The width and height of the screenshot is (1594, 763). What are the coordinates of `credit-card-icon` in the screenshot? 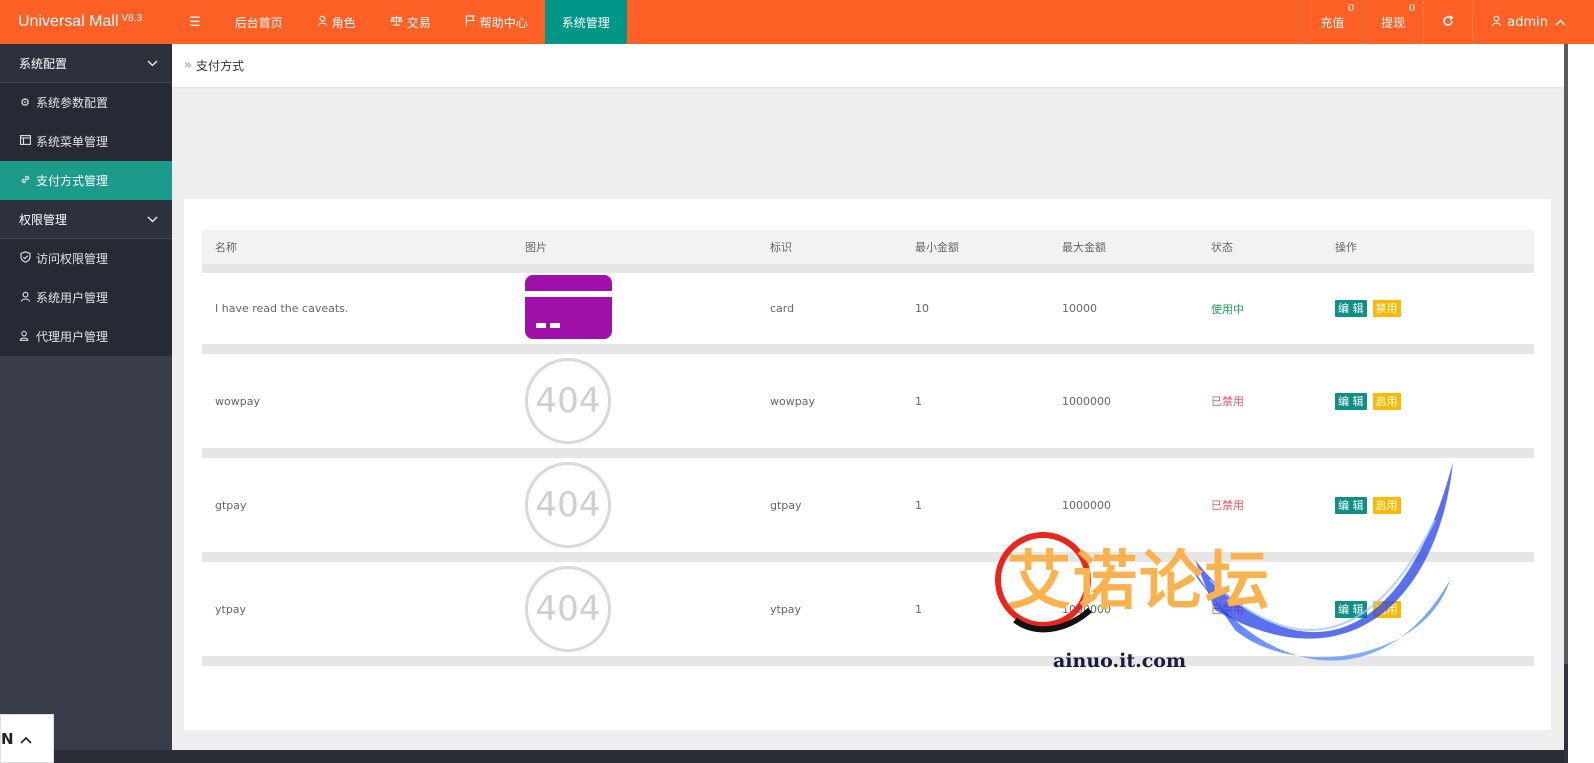 It's located at (568, 307).